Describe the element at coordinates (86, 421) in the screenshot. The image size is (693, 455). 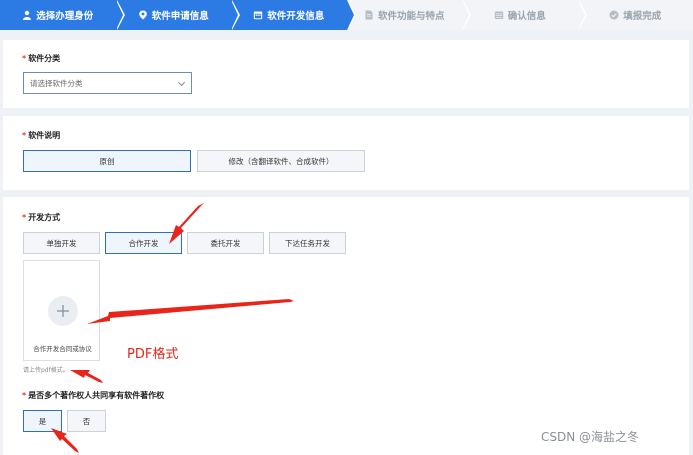
I see `option-no: 否` at that location.